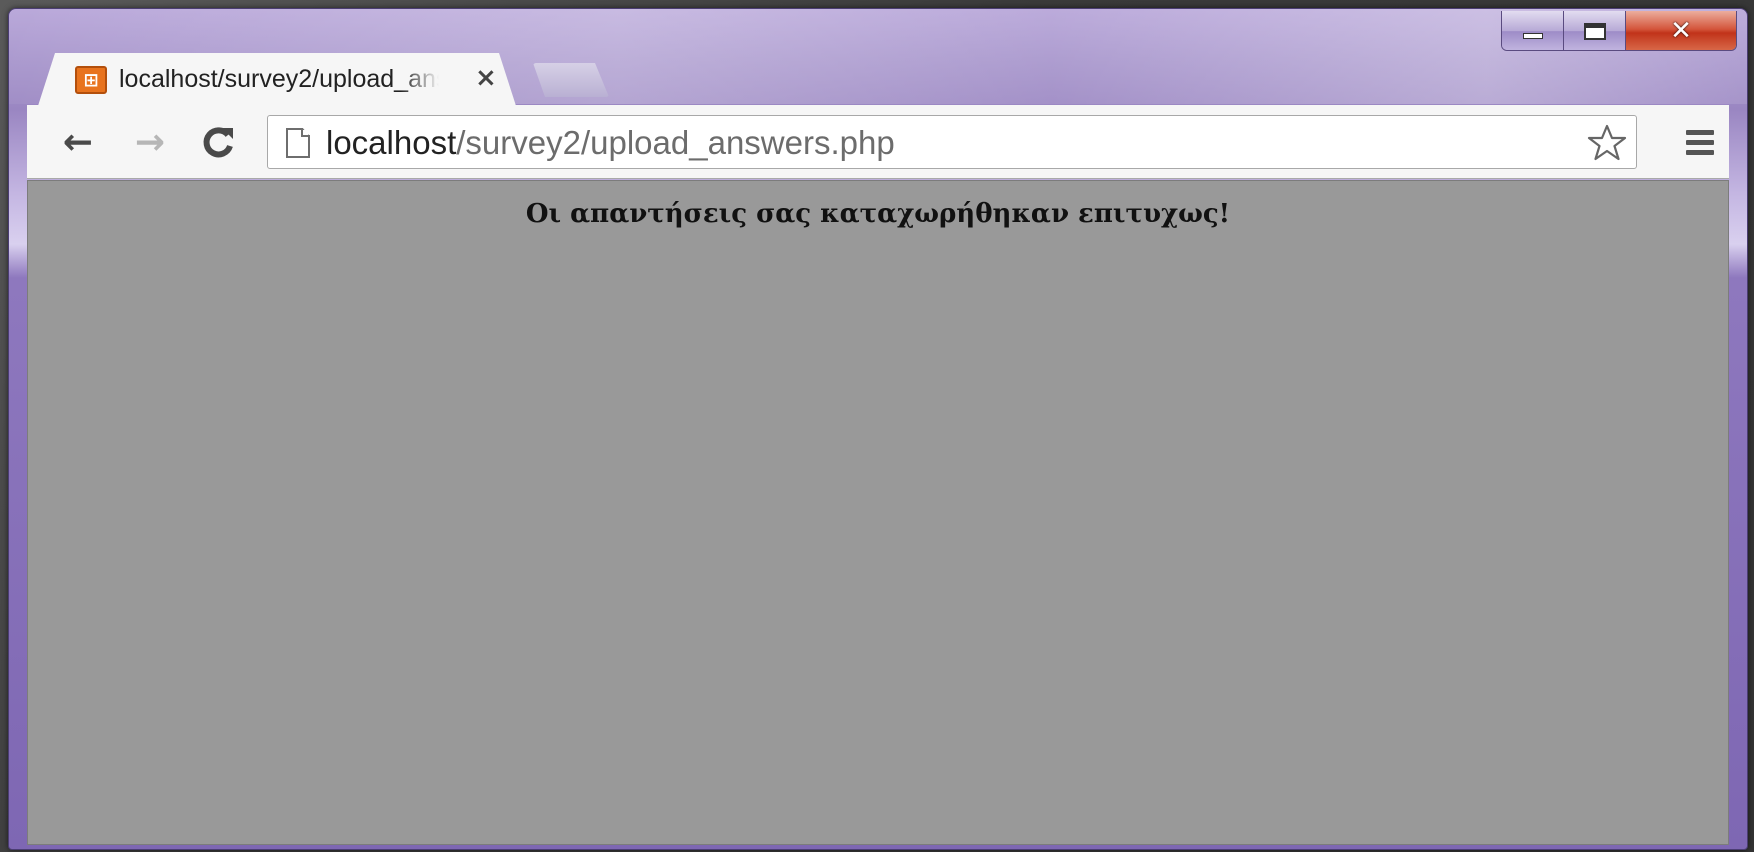 The height and width of the screenshot is (852, 1754). I want to click on close-icon: ✕, so click(1681, 31).